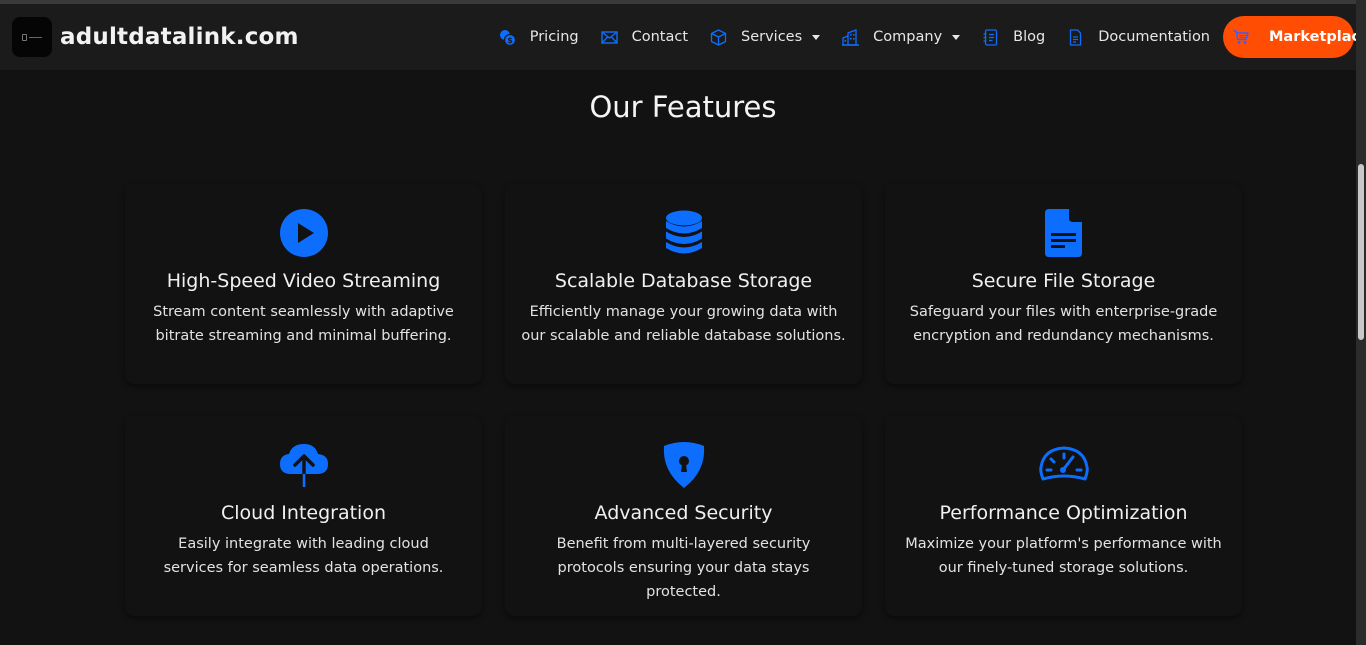  Describe the element at coordinates (908, 37) in the screenshot. I see `nav-label: Company` at that location.